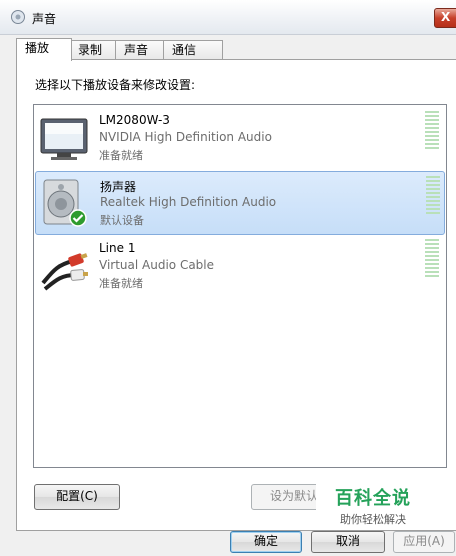 The height and width of the screenshot is (556, 456). I want to click on tab-sounds: 声音, so click(140, 50).